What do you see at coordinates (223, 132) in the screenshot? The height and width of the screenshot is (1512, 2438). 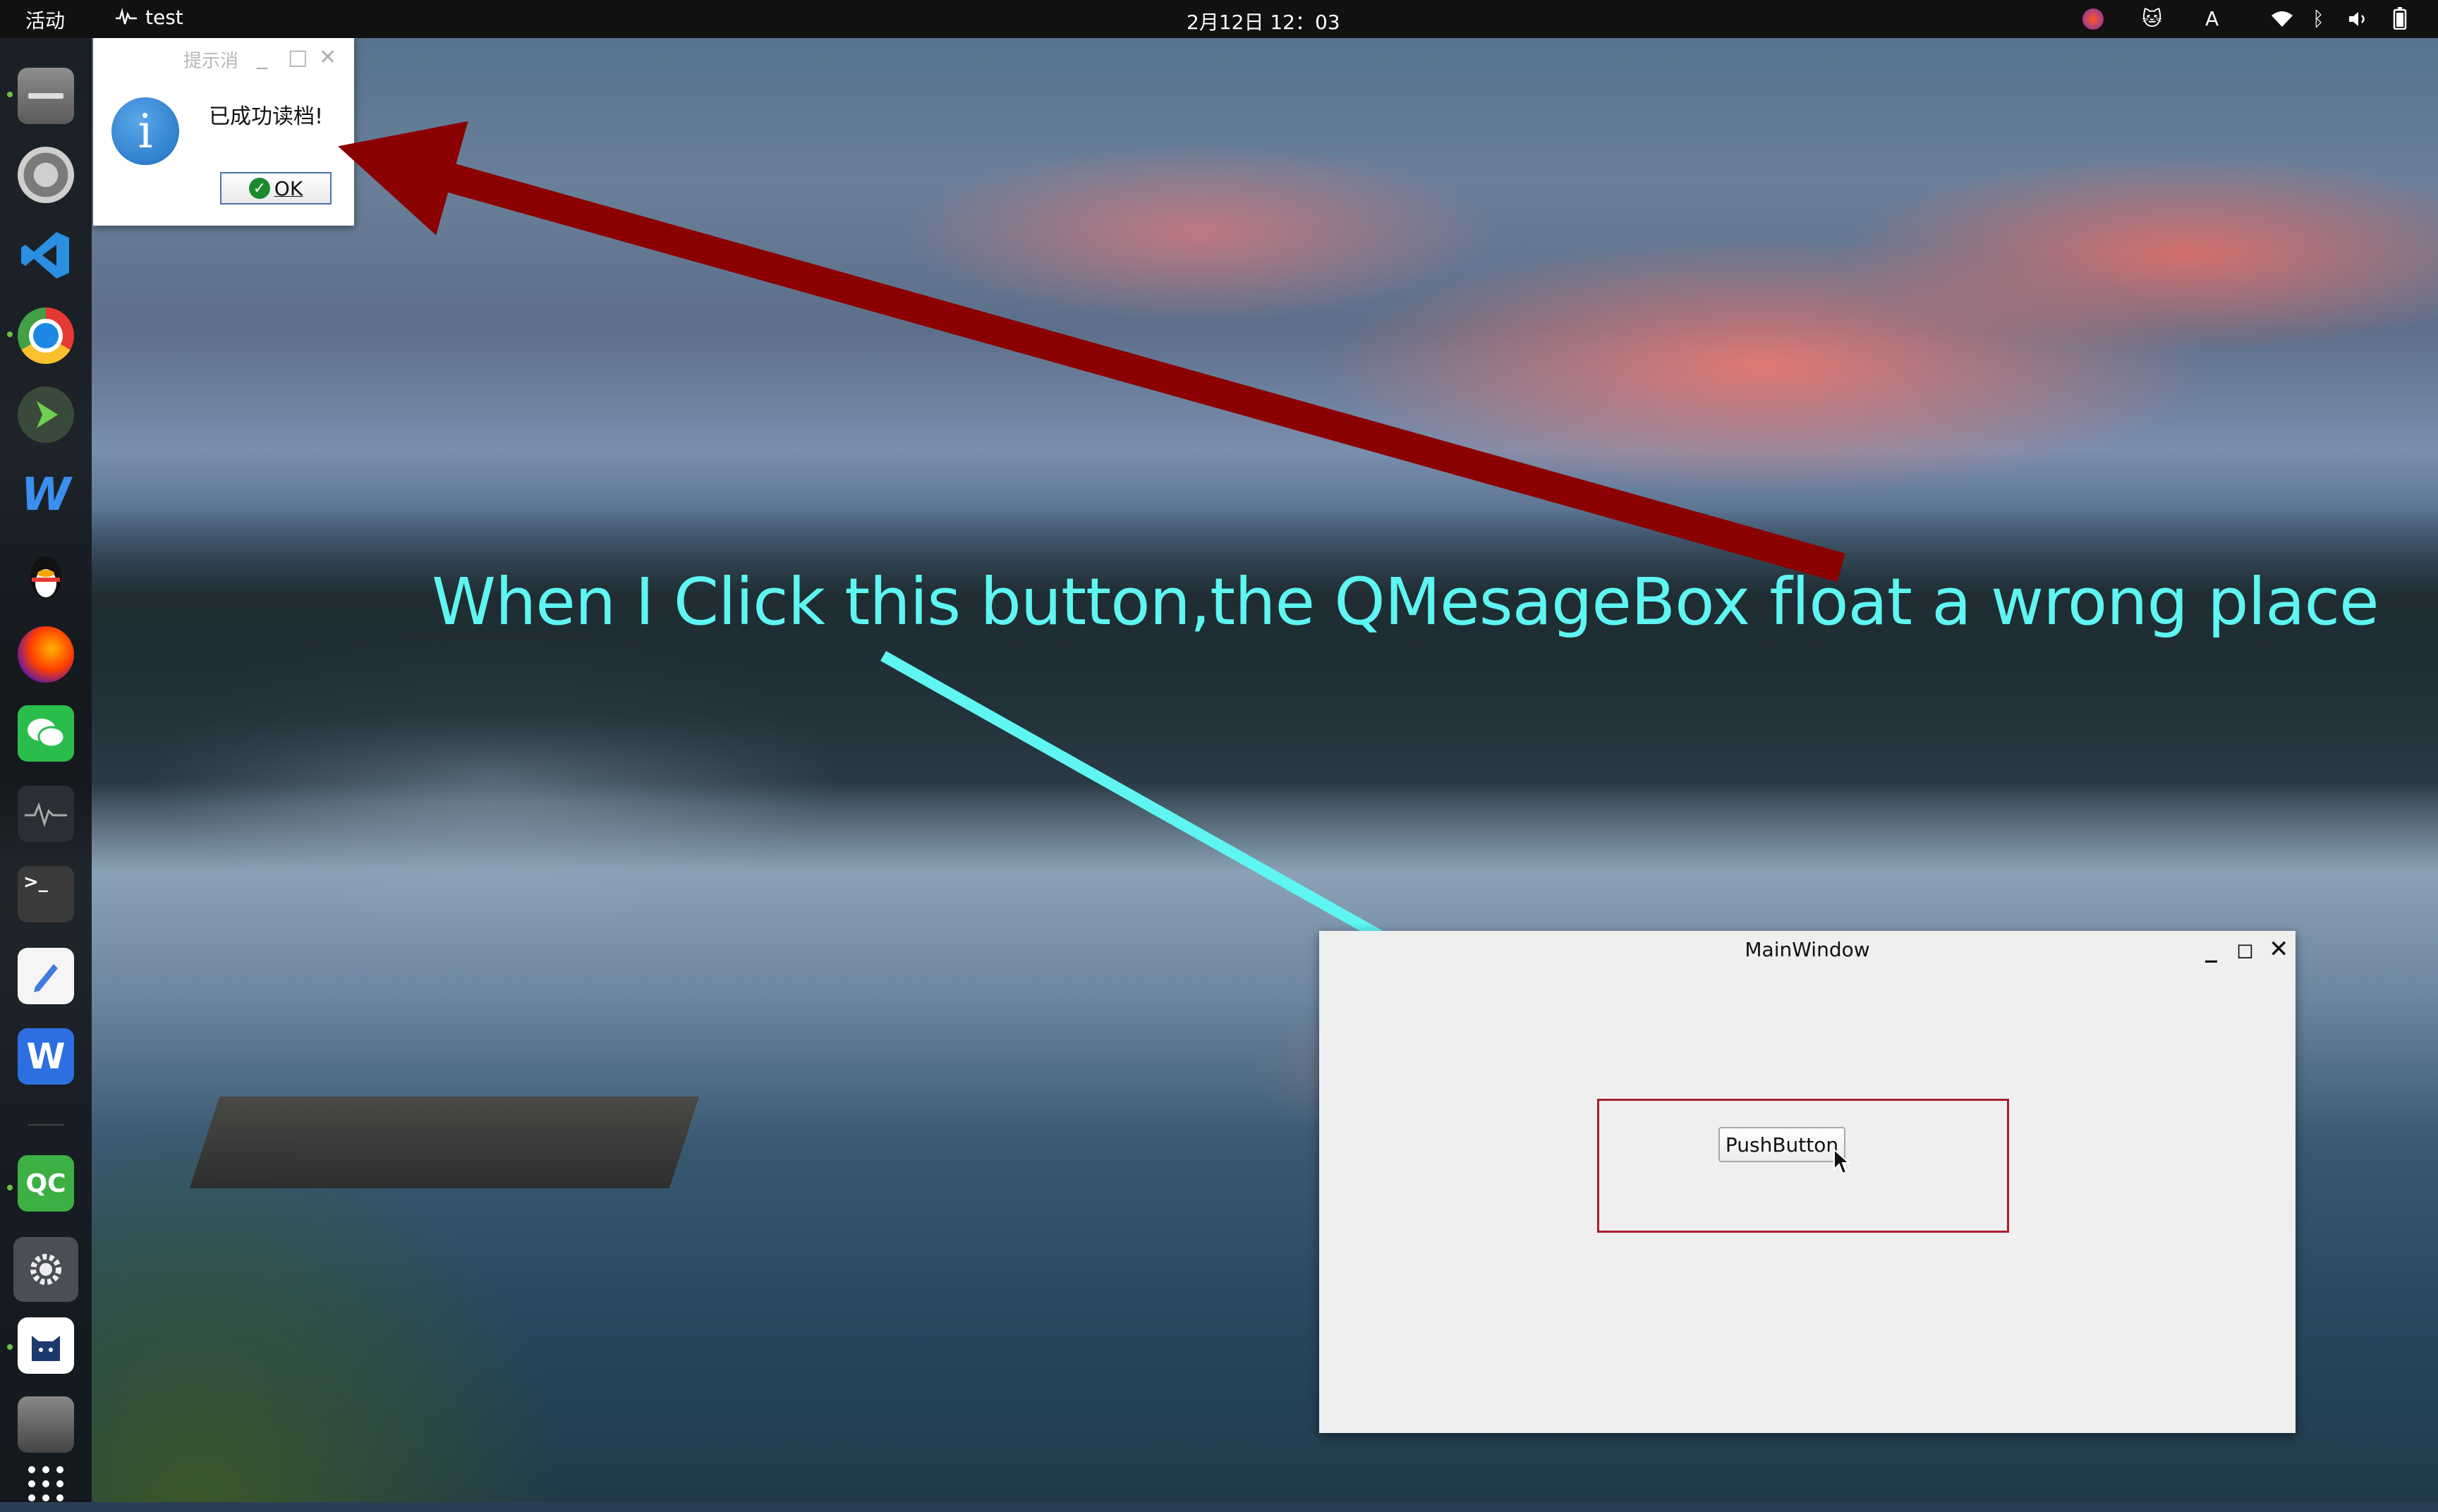 I see `message-box: 提示消 _ □ ✕ i 已成功读档! ✓ OK` at bounding box center [223, 132].